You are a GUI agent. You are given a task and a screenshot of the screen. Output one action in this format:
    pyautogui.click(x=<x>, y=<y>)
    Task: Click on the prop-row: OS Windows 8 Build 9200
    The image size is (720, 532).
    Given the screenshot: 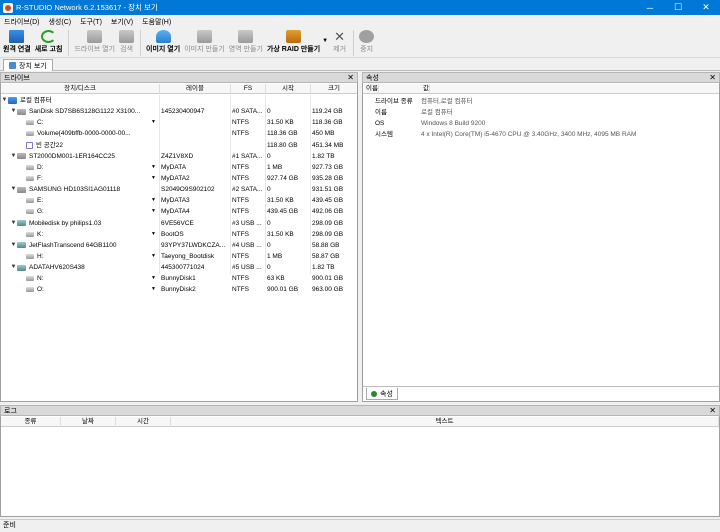 What is the action you would take?
    pyautogui.click(x=541, y=123)
    